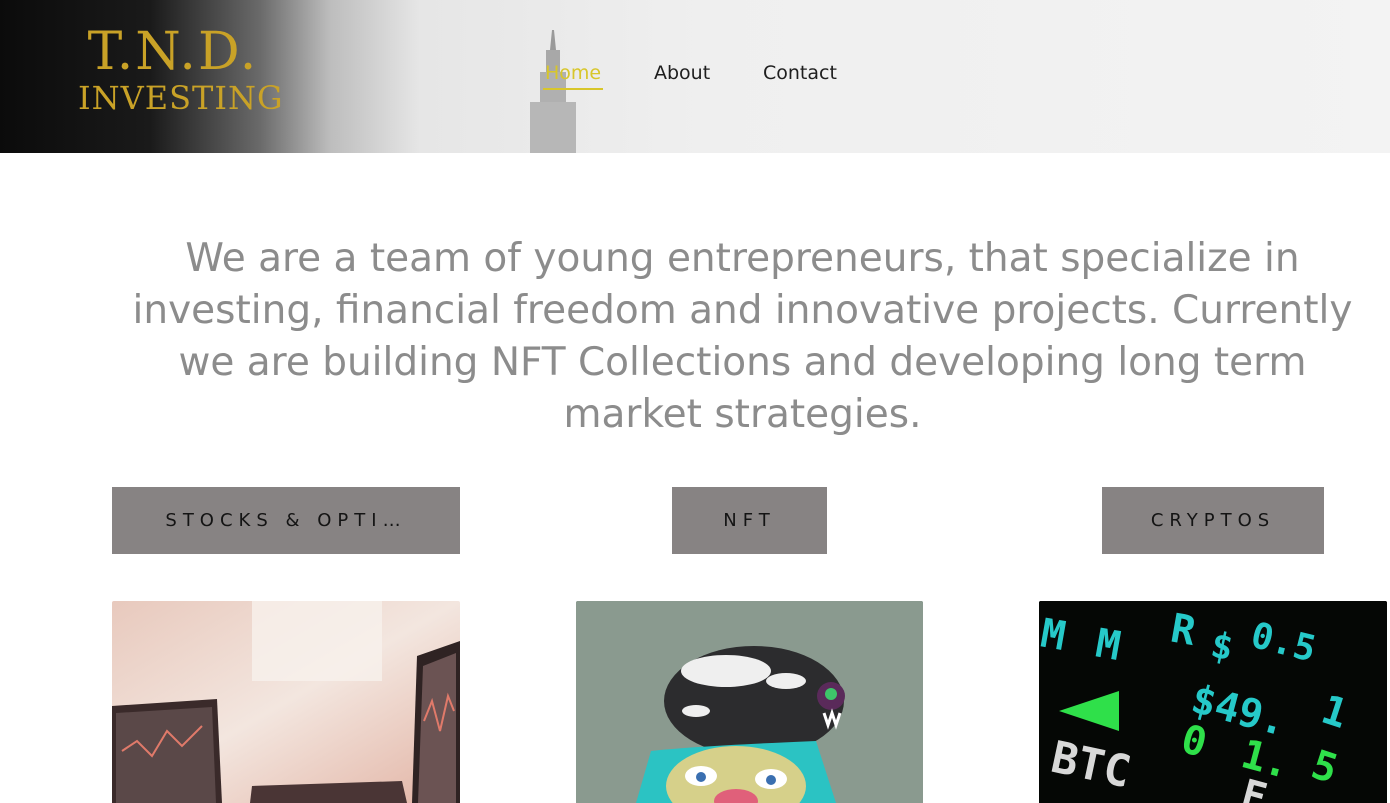 The image size is (1390, 803). I want to click on cryptos-tile: M M R $ 0.5 $49. 1 0 1. 5 BTC E, so click(1213, 702).